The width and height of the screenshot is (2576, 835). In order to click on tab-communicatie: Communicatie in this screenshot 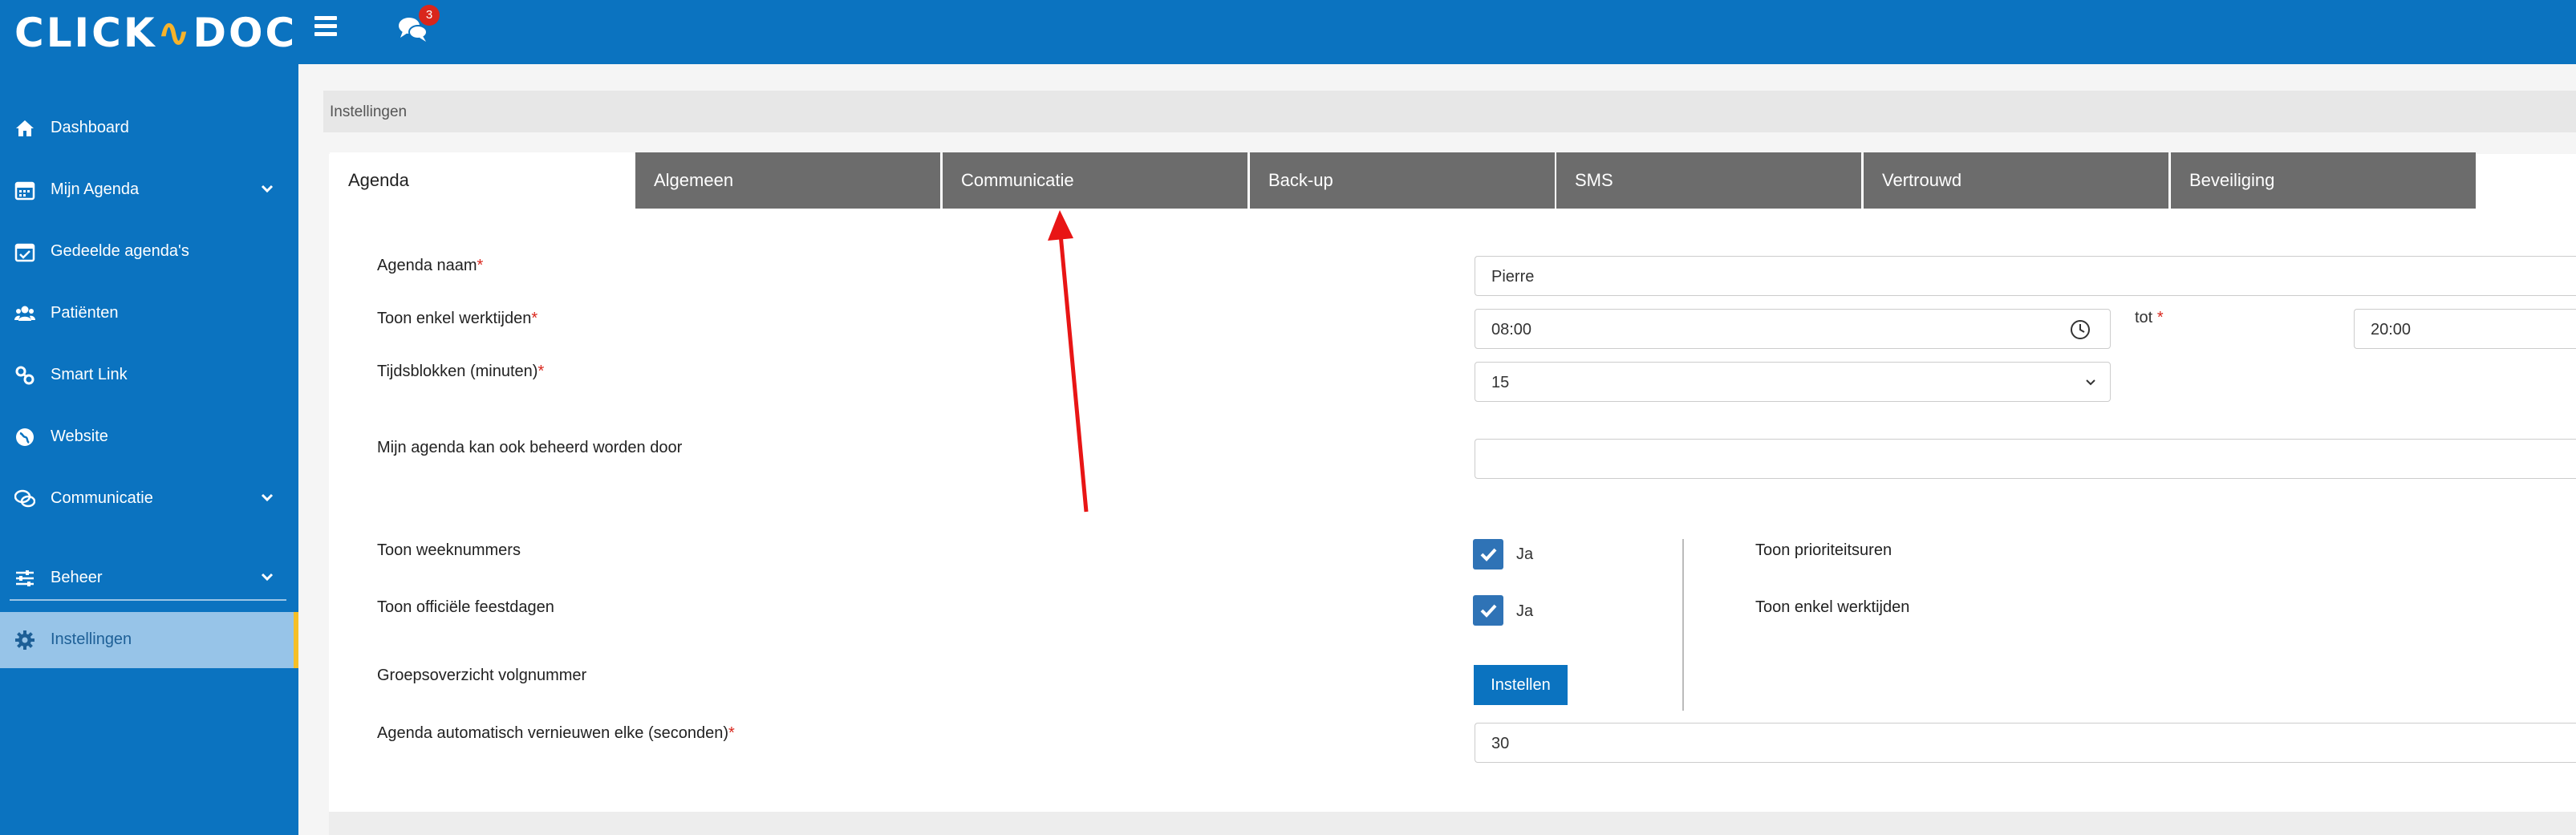, I will do `click(1095, 180)`.